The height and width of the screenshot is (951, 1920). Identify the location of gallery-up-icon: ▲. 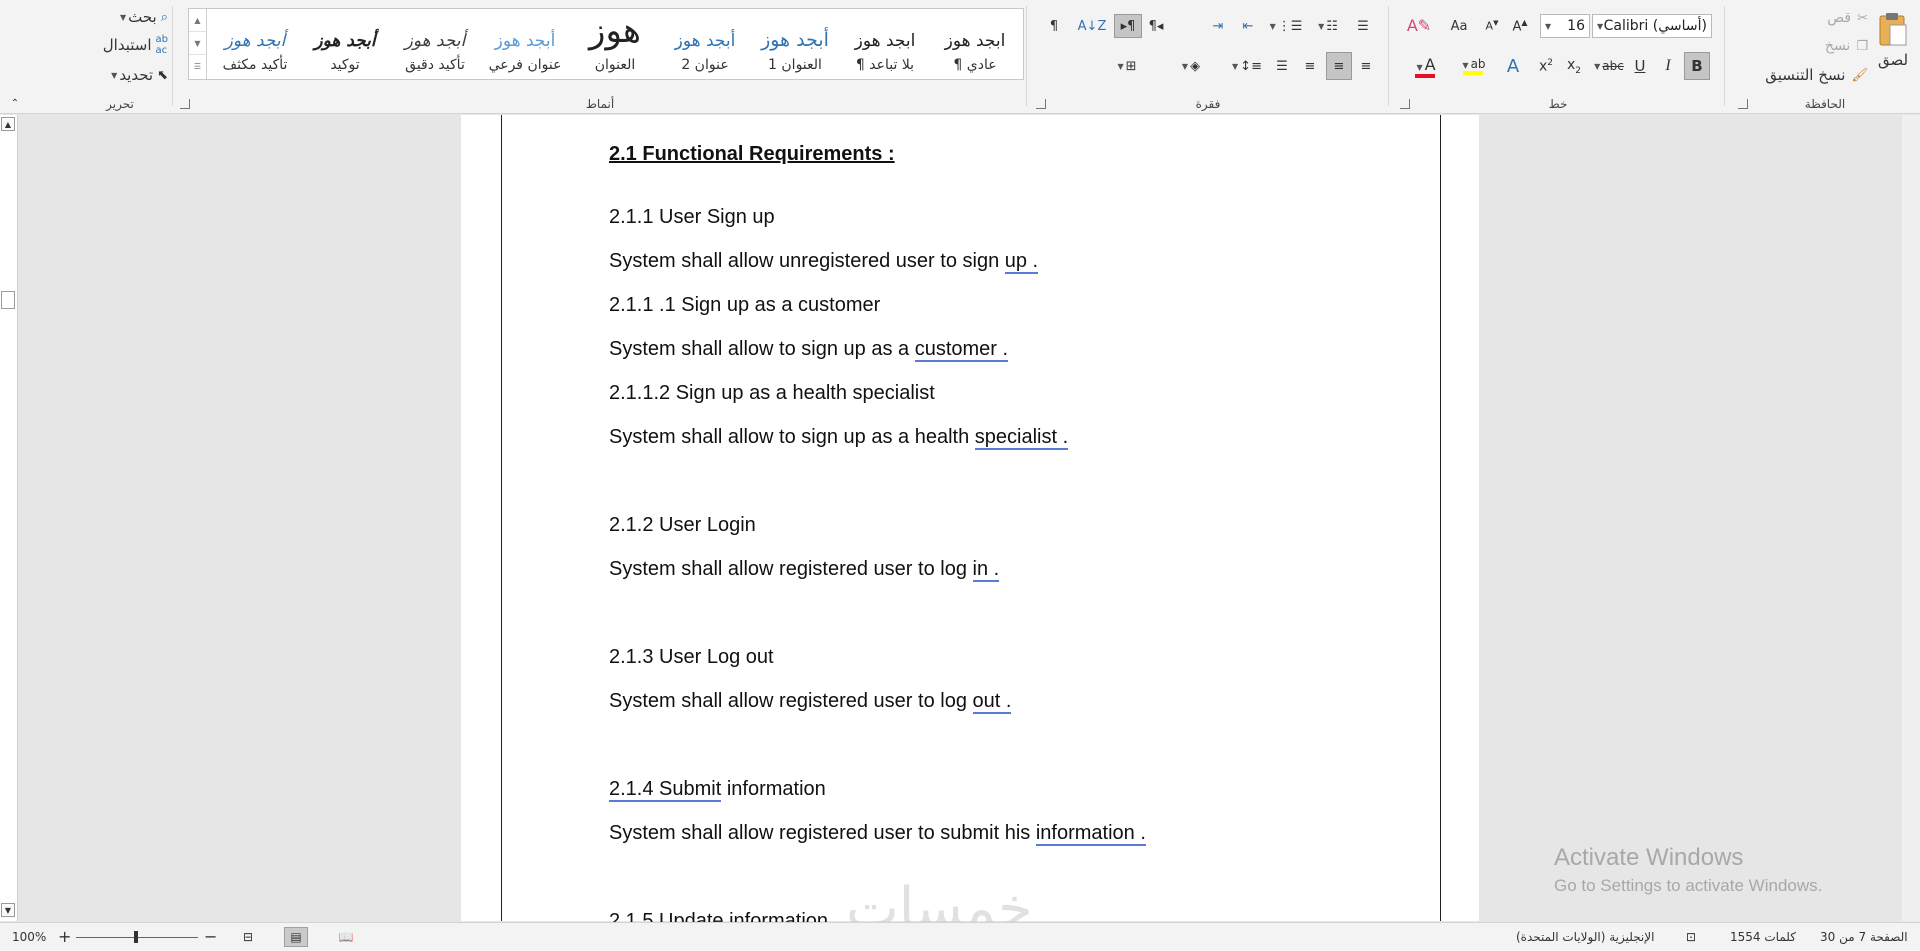
(197, 20).